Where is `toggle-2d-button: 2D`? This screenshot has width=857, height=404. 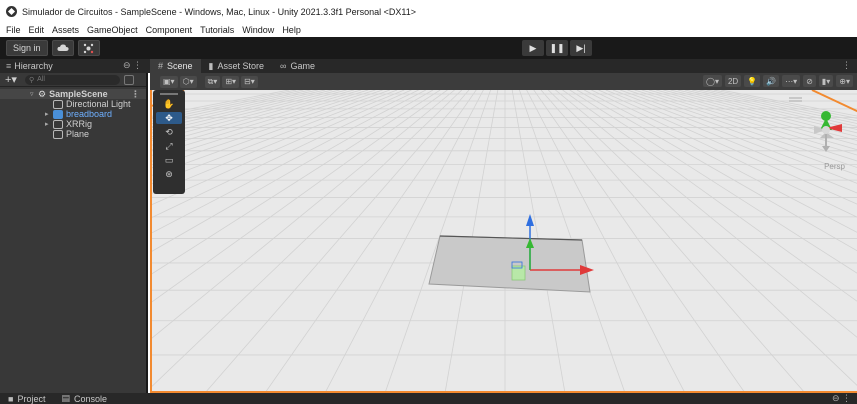 toggle-2d-button: 2D is located at coordinates (733, 81).